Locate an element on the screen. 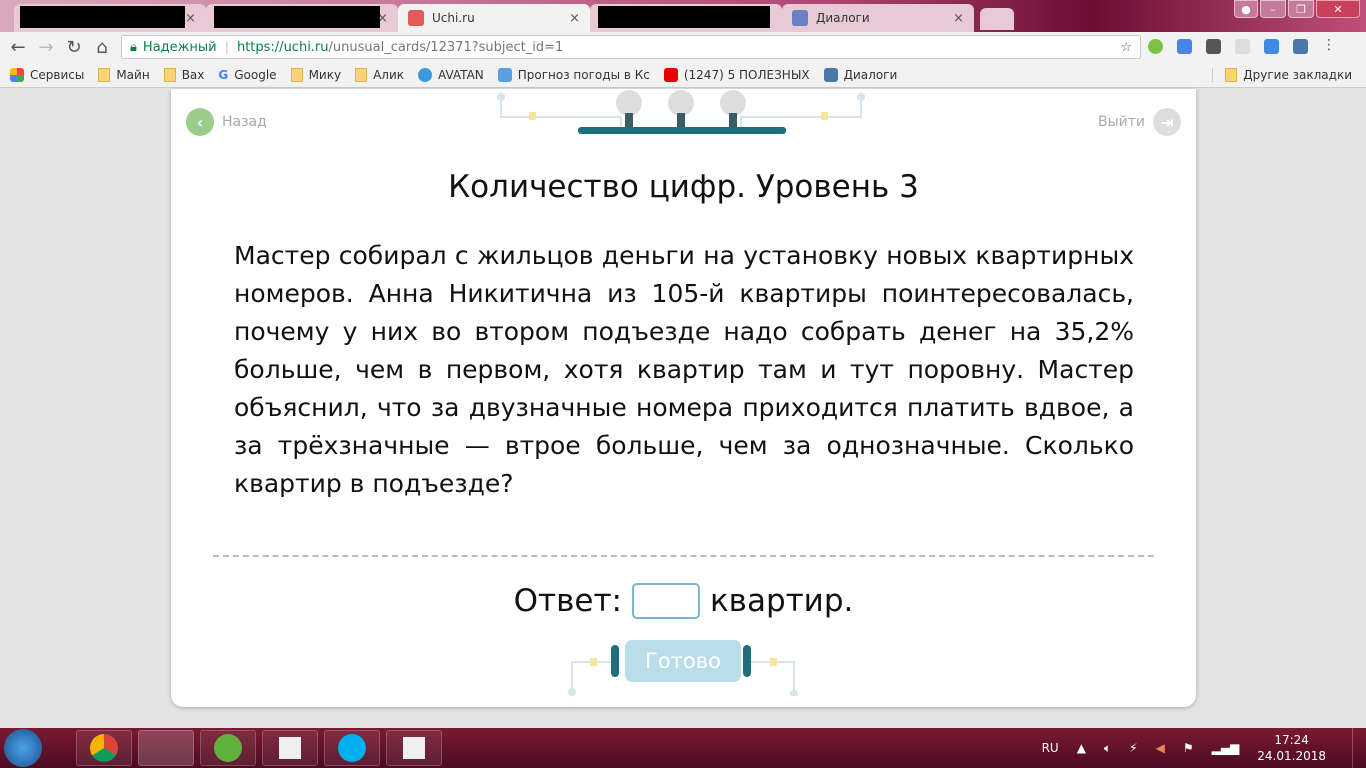  exit-button: Выйти ⇥ is located at coordinates (1139, 122).